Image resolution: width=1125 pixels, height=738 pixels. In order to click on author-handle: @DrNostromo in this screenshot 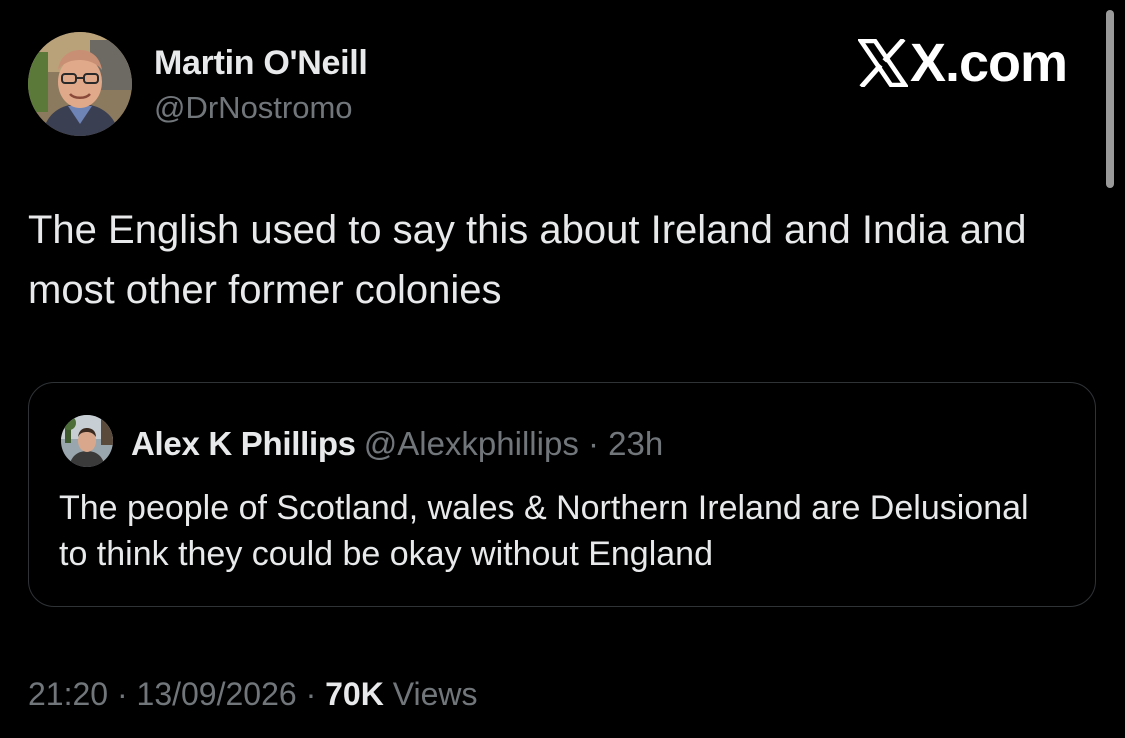, I will do `click(253, 108)`.